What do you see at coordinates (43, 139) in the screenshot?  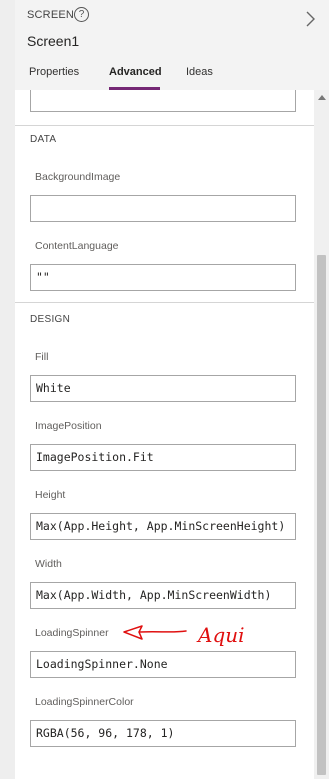 I see `section-title-data: DATA` at bounding box center [43, 139].